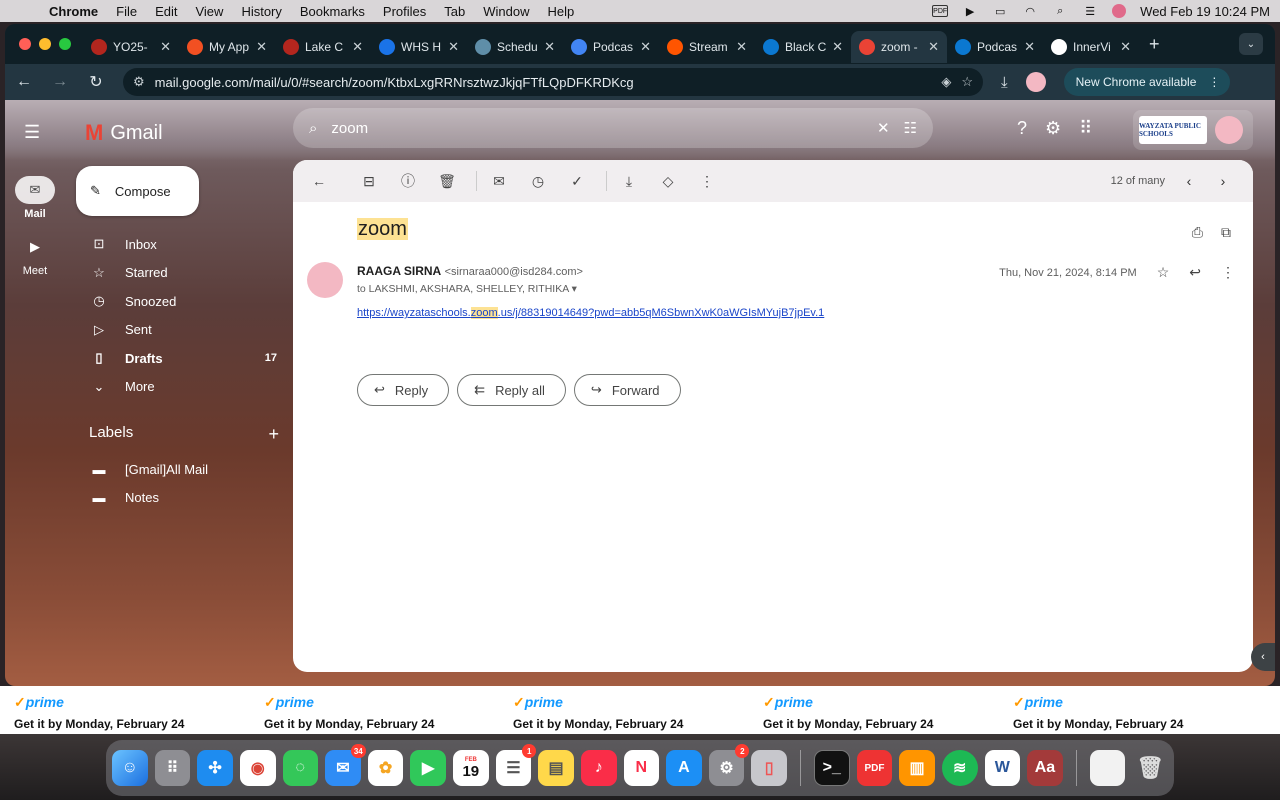  Describe the element at coordinates (597, 128) in the screenshot. I see `search-input: zoom` at that location.